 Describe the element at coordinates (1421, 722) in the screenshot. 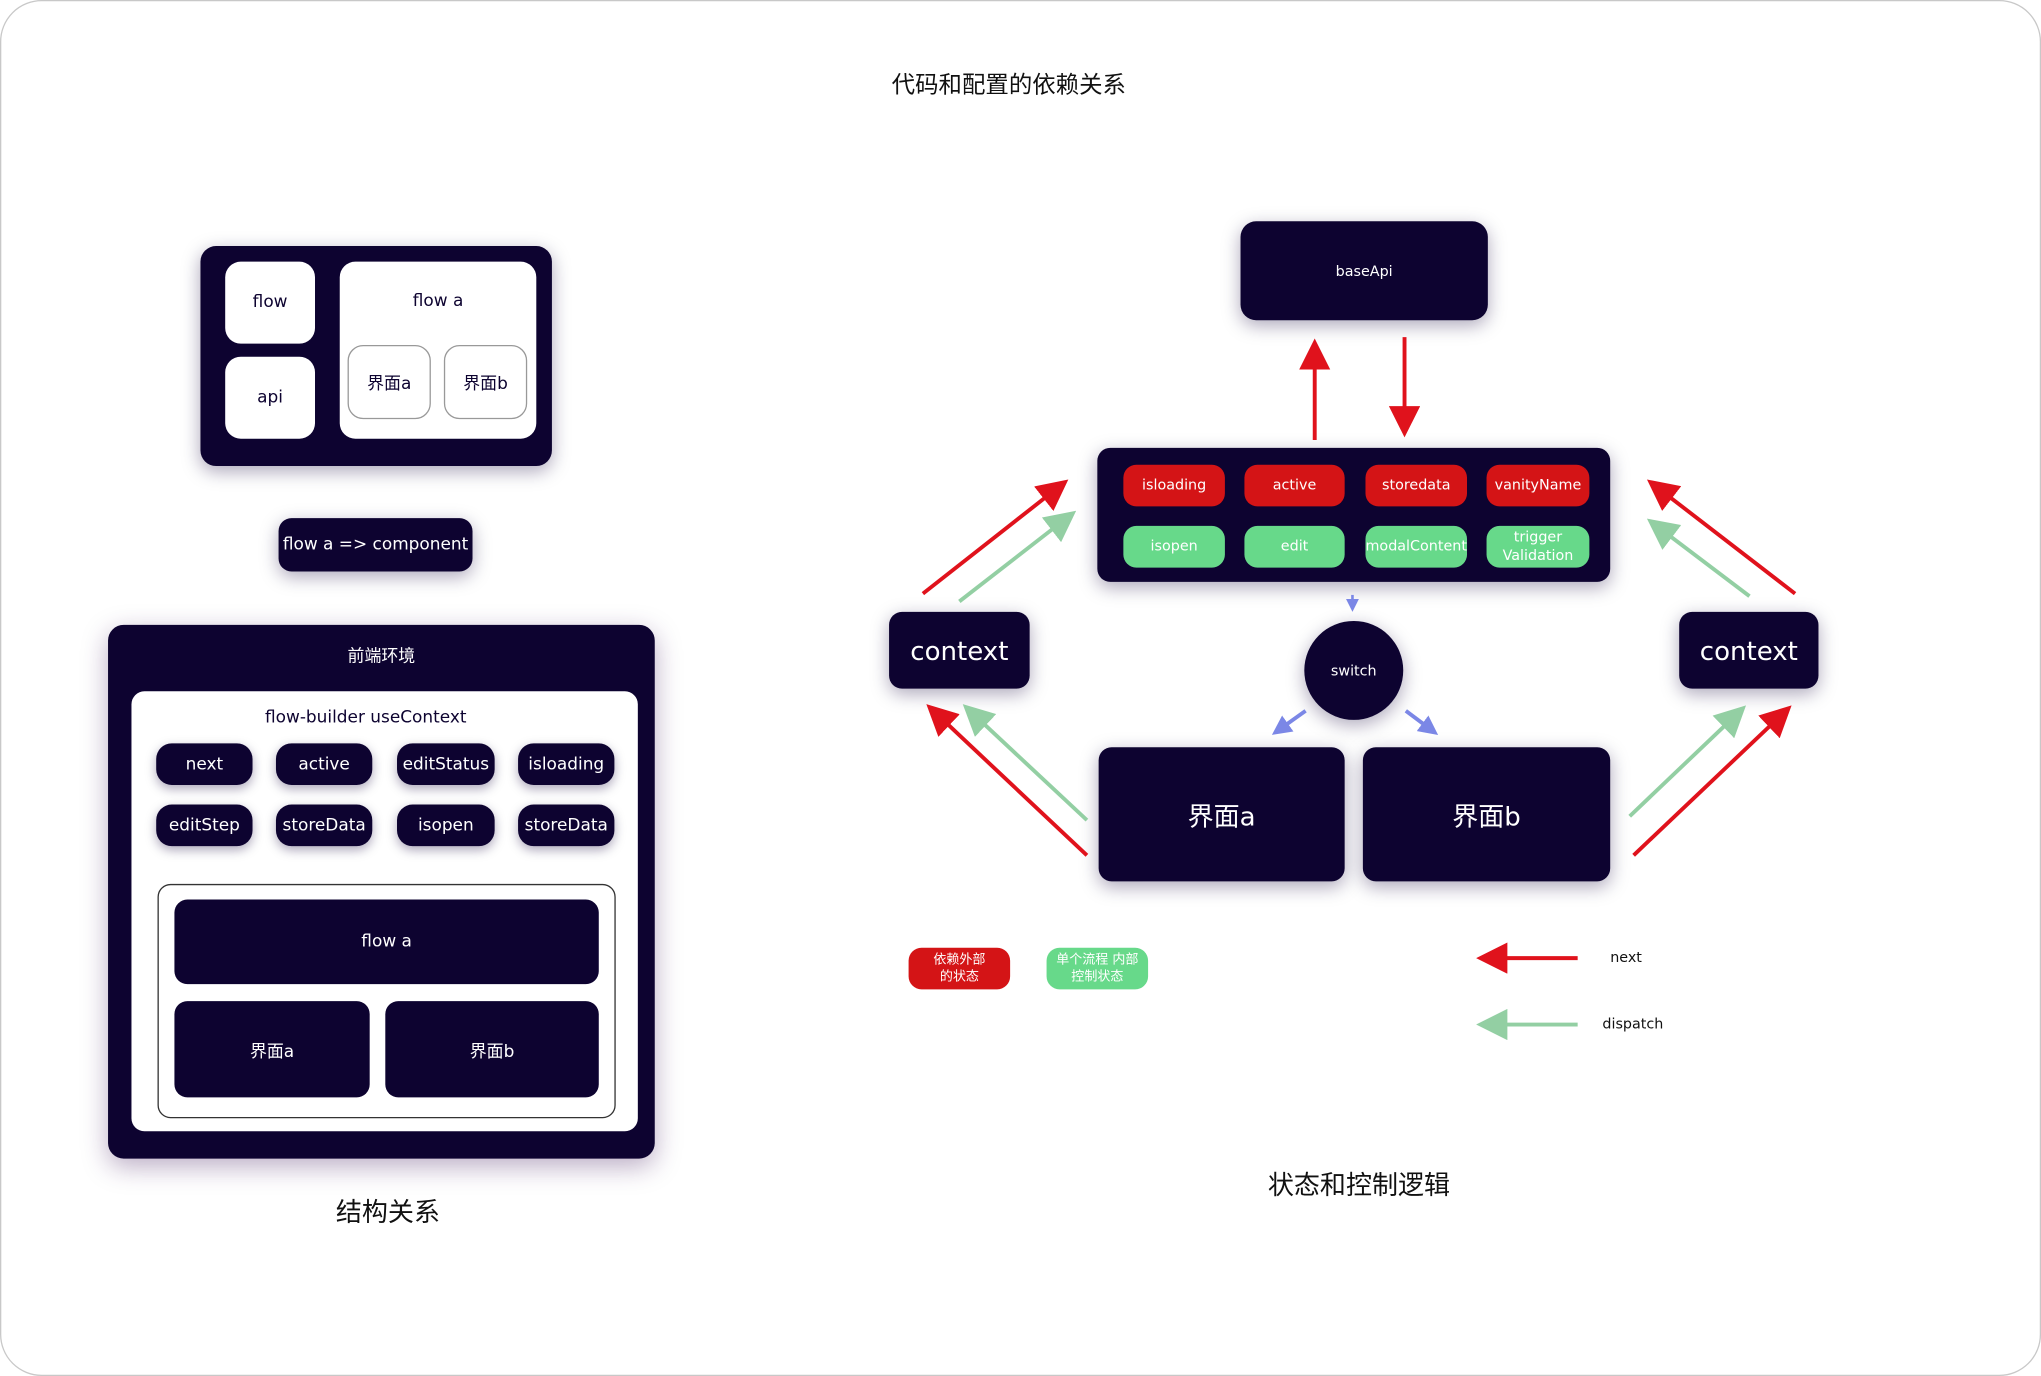

I see `arrow-switch-to-screen-b` at that location.